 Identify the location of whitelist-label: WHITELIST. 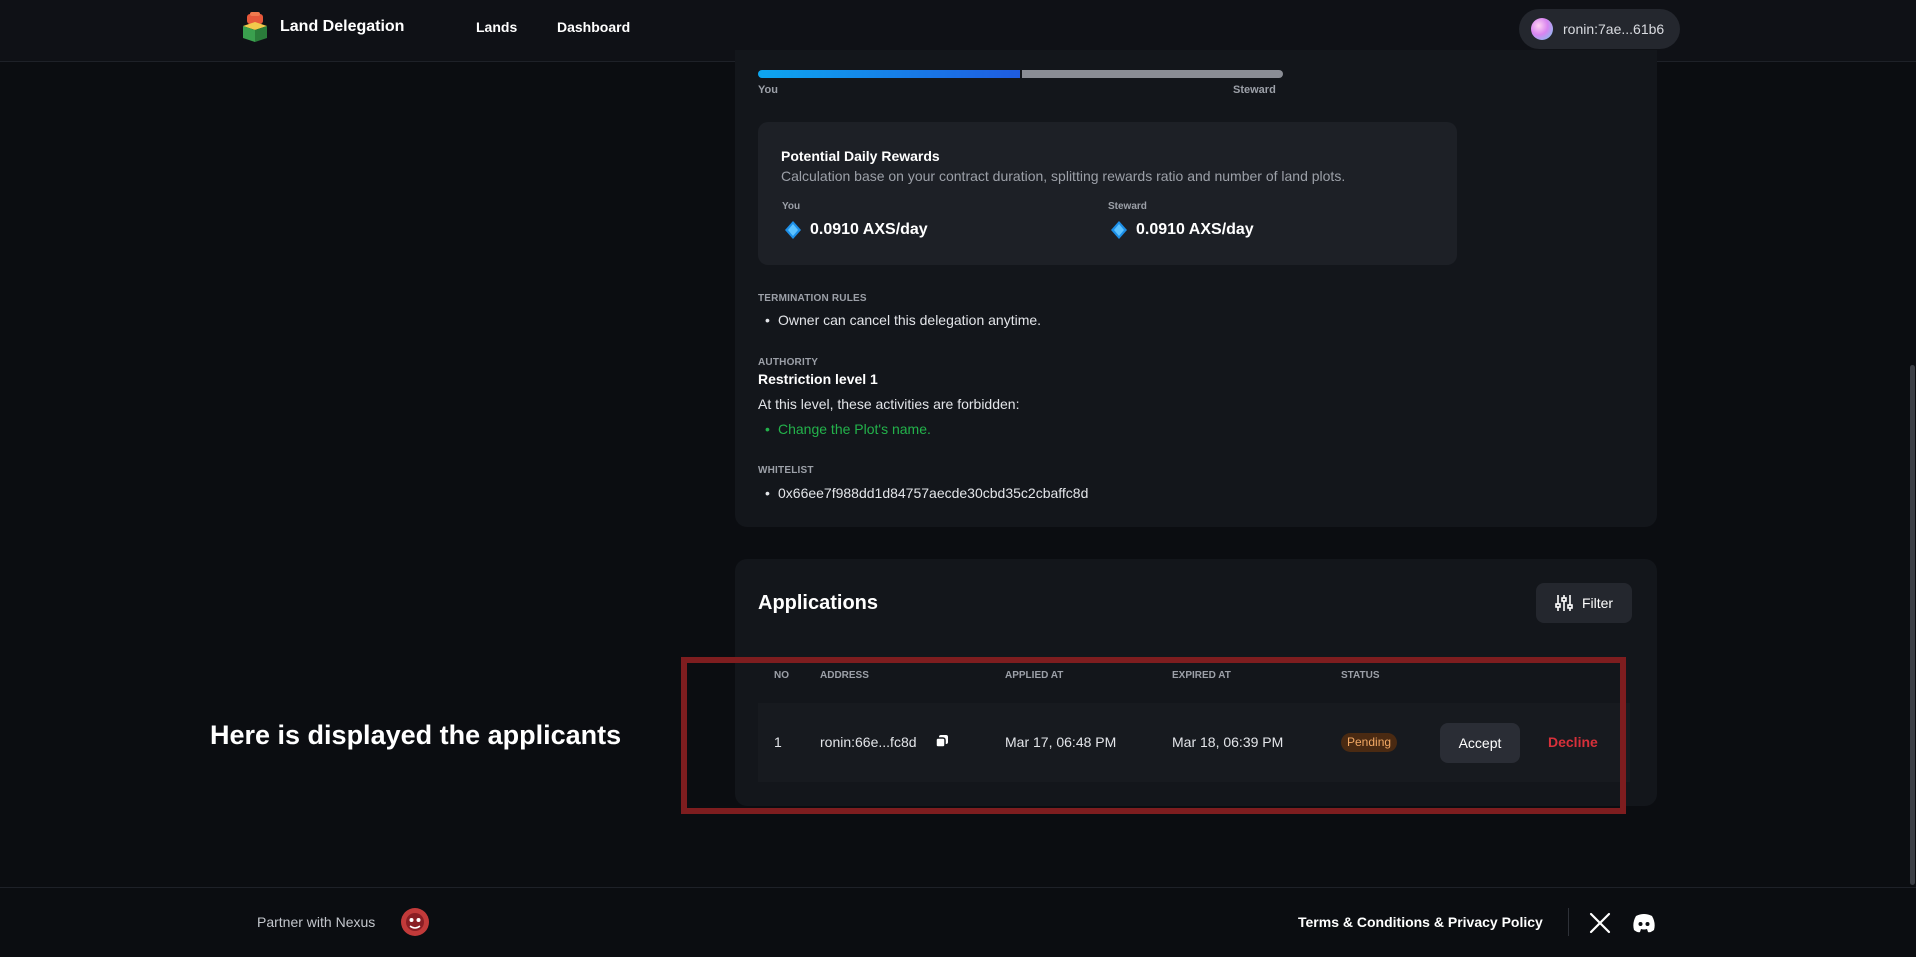
(786, 470).